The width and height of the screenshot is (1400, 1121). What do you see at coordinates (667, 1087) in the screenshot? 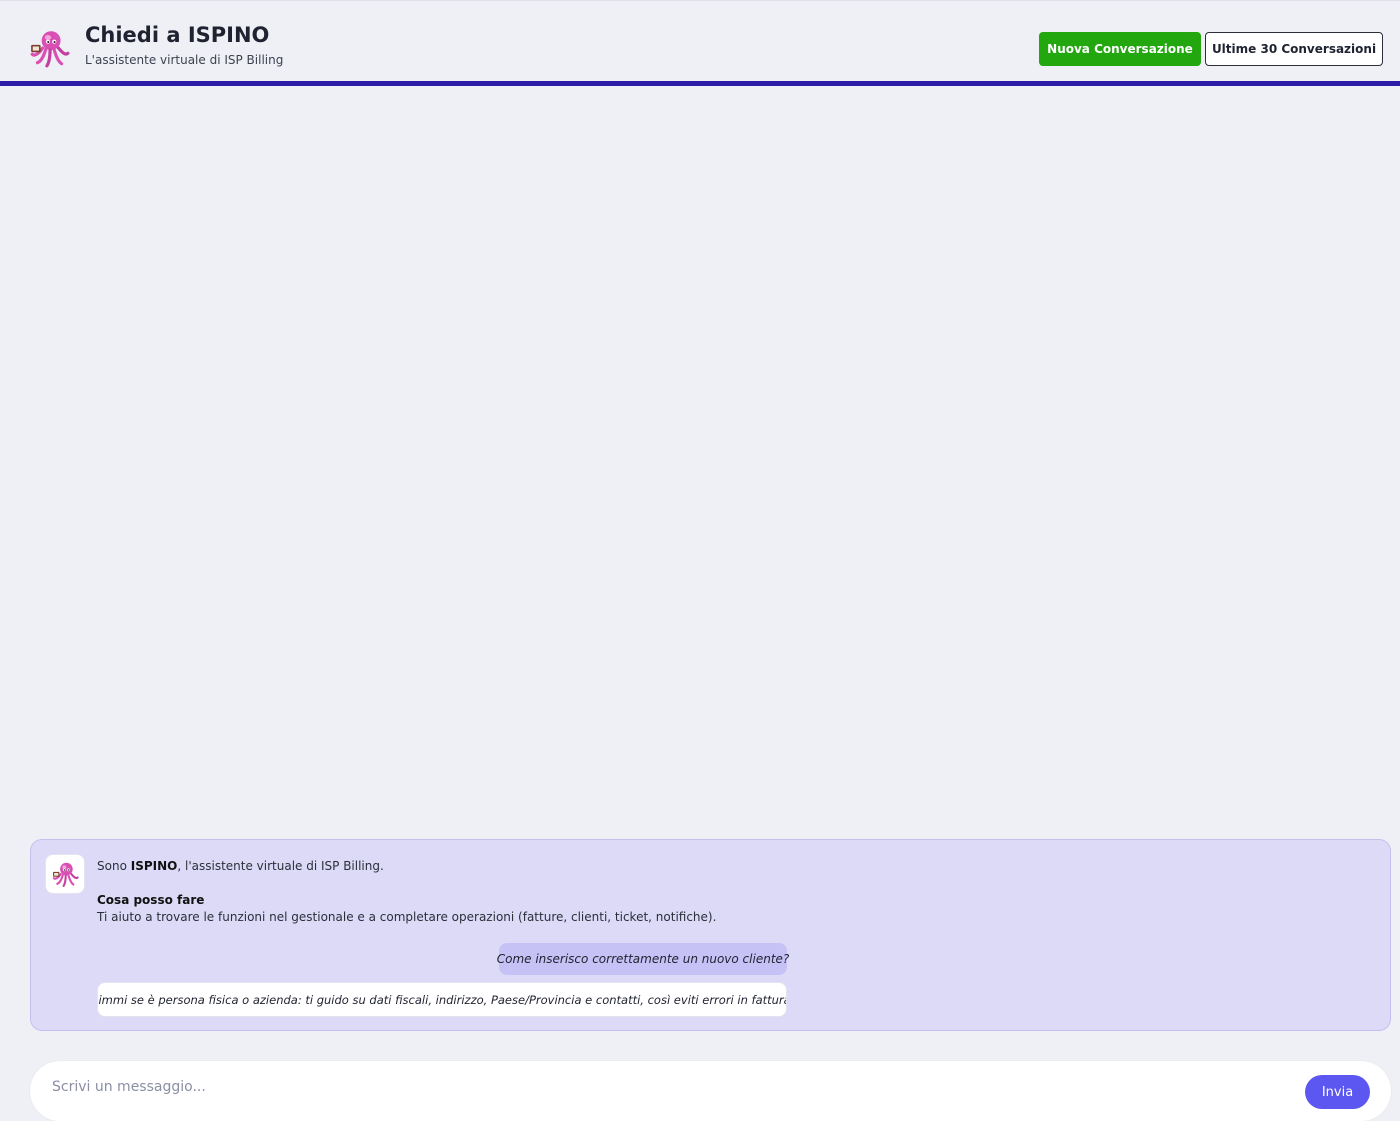
I see `message-input` at bounding box center [667, 1087].